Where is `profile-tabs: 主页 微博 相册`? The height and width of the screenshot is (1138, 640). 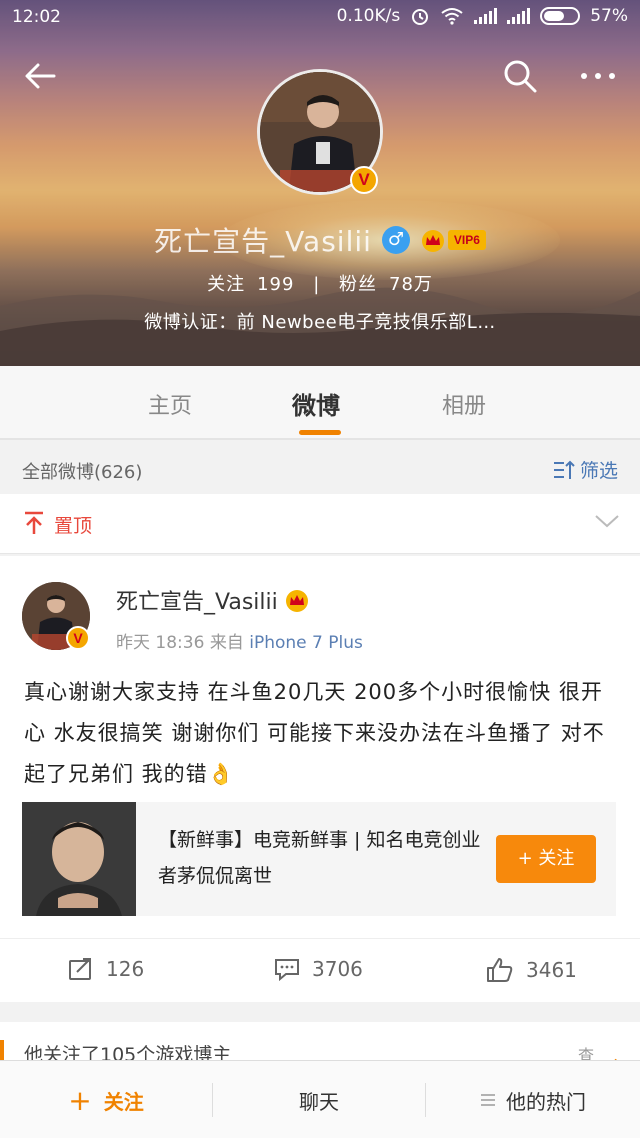
profile-tabs: 主页 微博 相册 is located at coordinates (320, 403).